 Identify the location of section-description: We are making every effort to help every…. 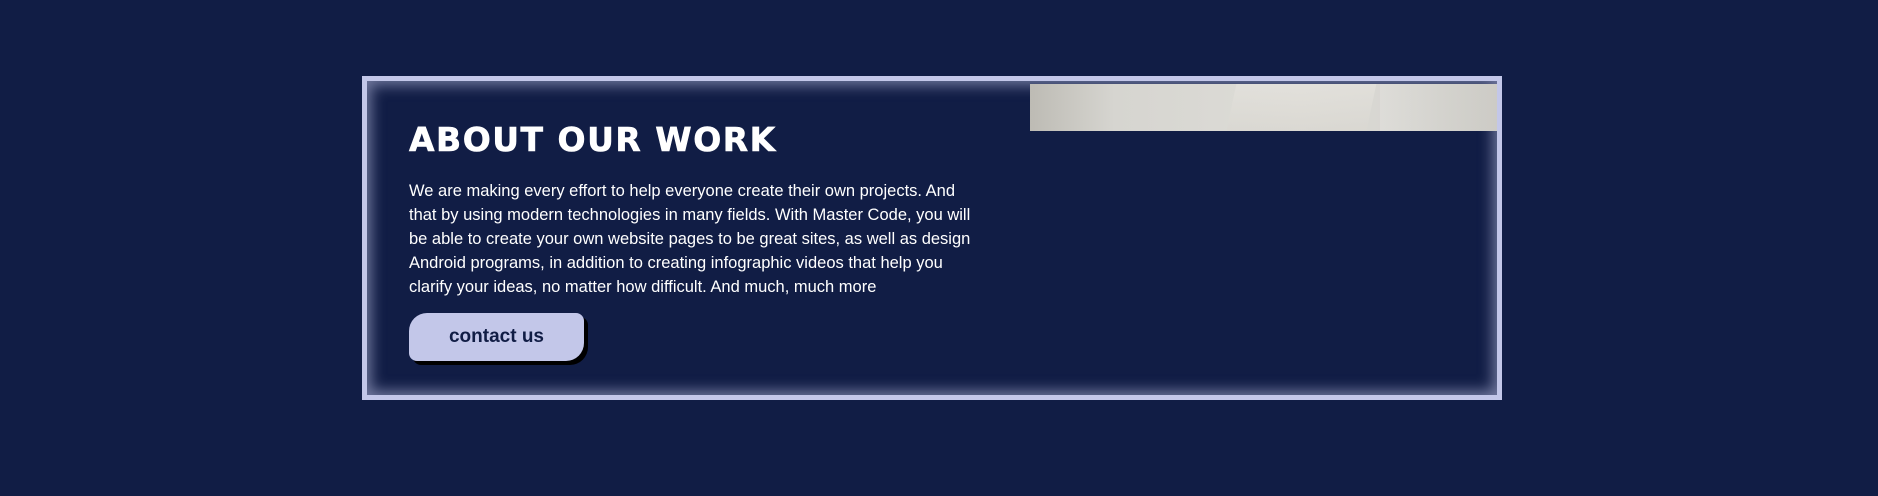
(690, 239).